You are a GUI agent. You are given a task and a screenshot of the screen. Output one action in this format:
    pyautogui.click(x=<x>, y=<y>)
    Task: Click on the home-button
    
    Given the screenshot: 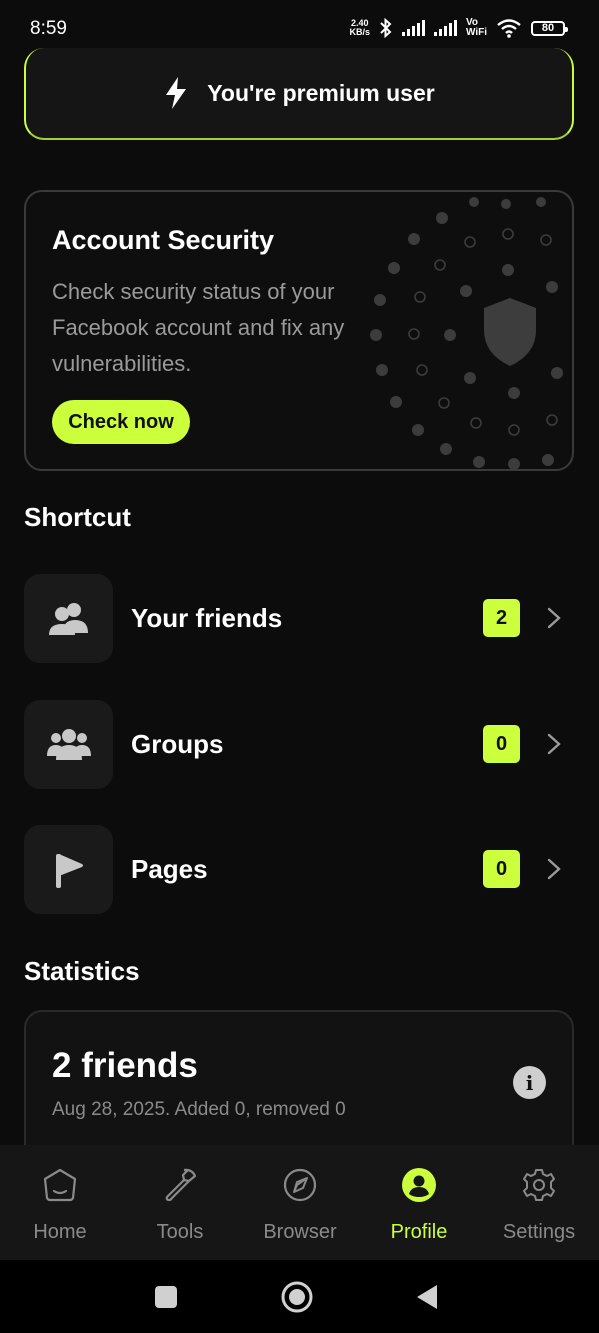 What is the action you would take?
    pyautogui.click(x=297, y=1297)
    